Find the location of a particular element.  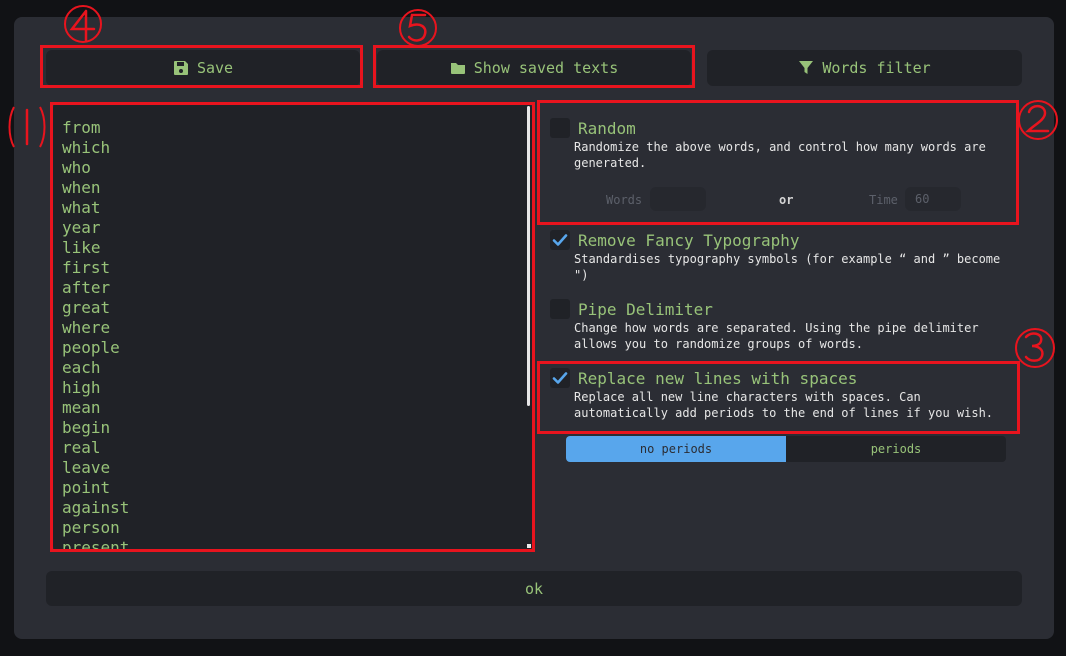

words-filter-button: Words filter is located at coordinates (864, 68).